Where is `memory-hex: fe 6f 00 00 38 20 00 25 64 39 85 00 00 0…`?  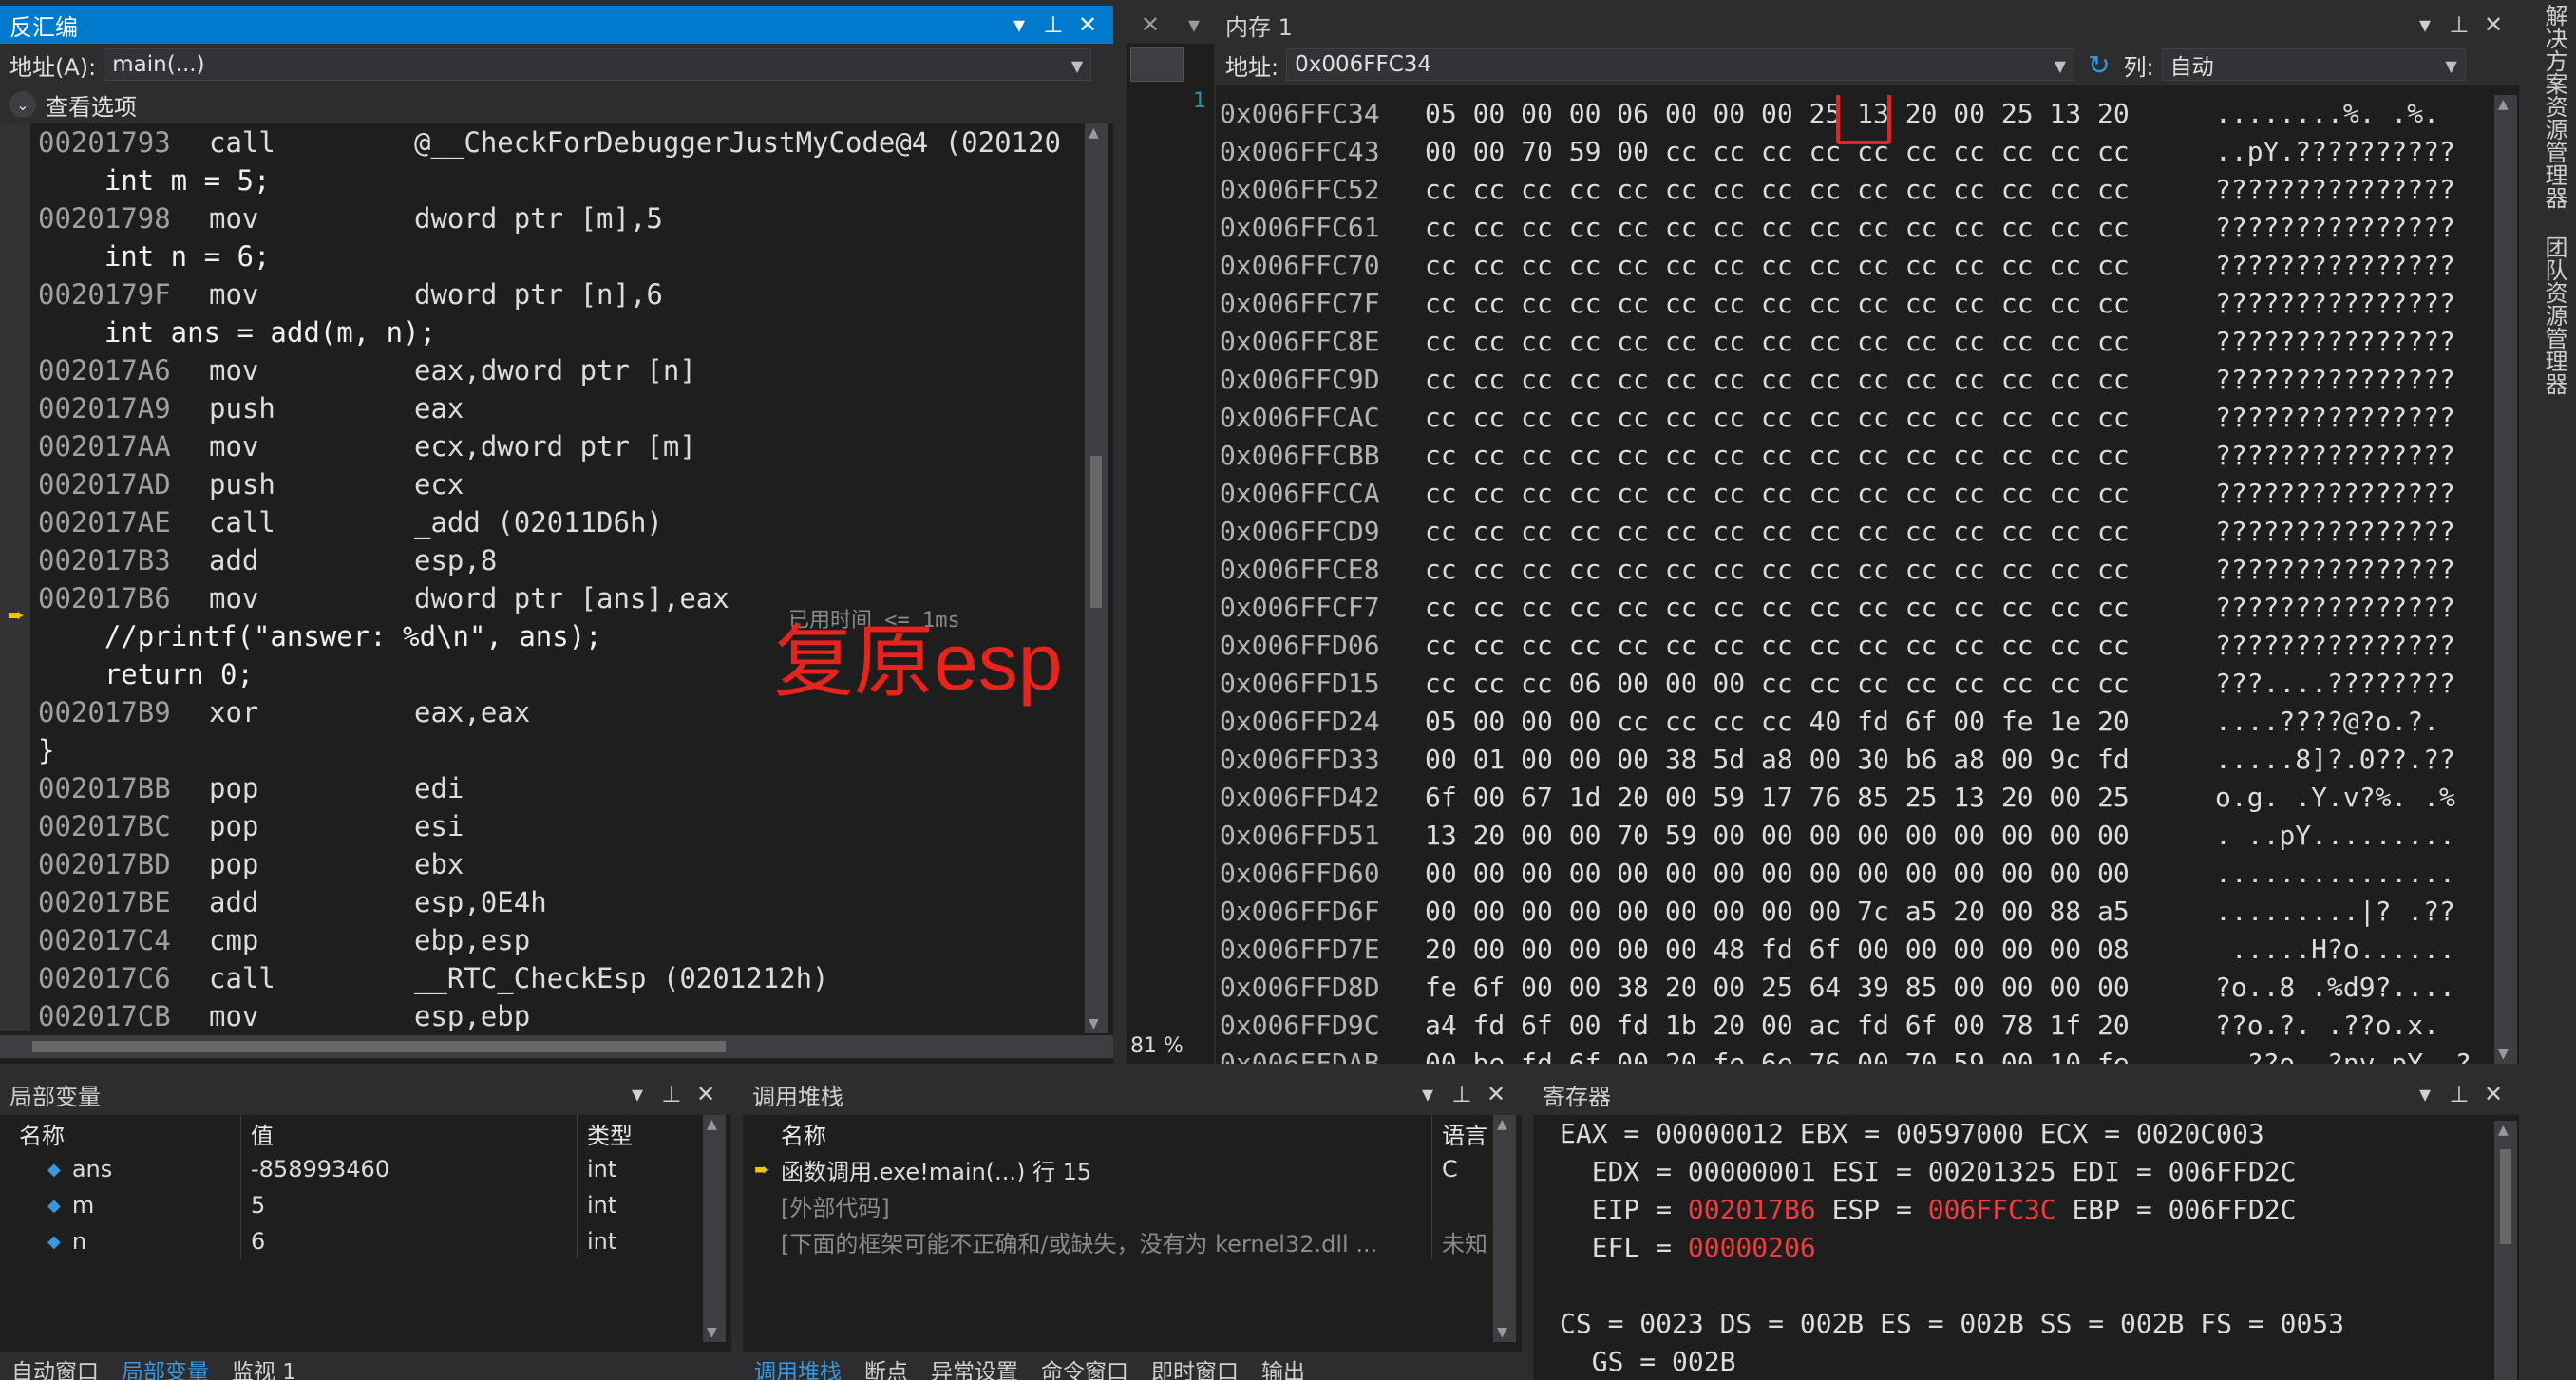 memory-hex: fe 6f 00 00 38 20 00 25 64 39 85 00 00 0… is located at coordinates (1777, 988).